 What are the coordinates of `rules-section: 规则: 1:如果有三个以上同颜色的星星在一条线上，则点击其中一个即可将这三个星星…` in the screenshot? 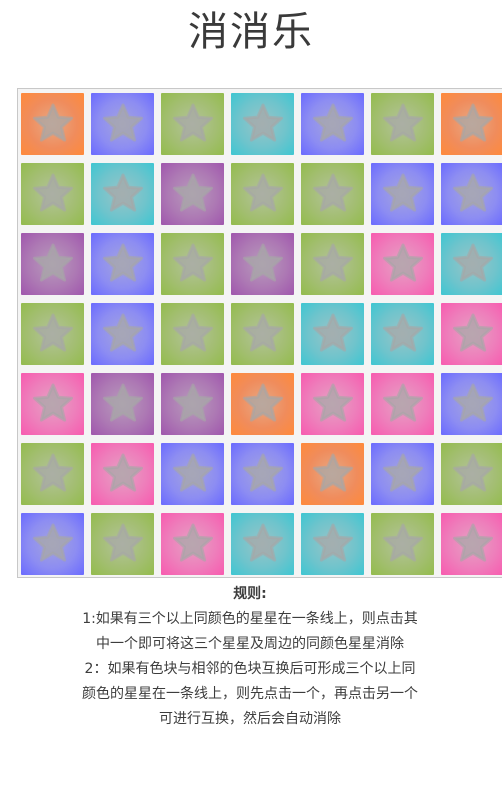 It's located at (250, 657).